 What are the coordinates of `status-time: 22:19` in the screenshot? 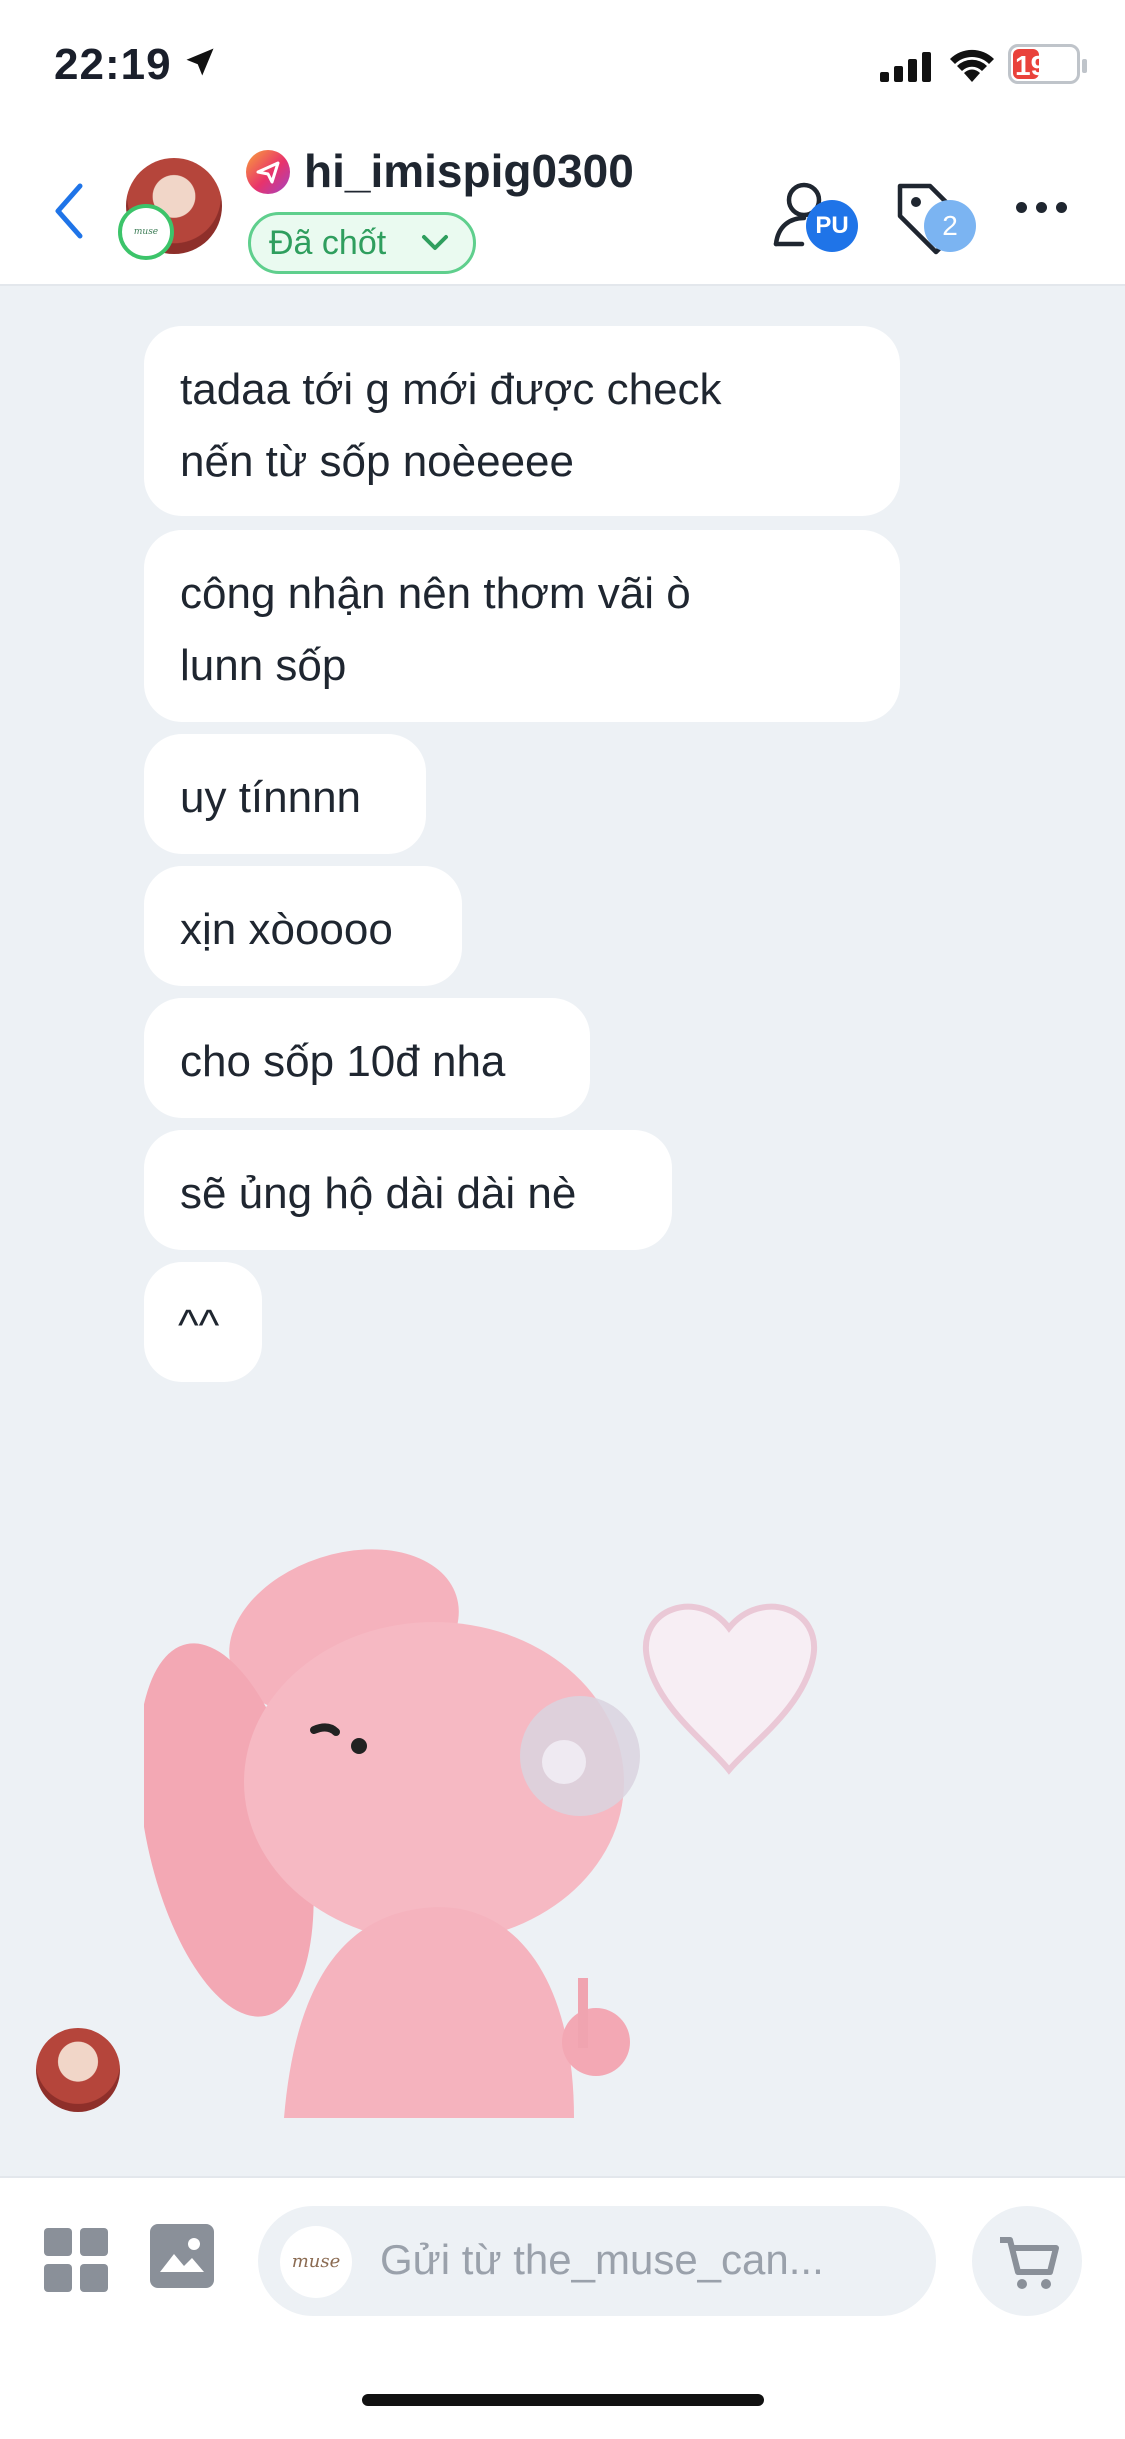 It's located at (113, 64).